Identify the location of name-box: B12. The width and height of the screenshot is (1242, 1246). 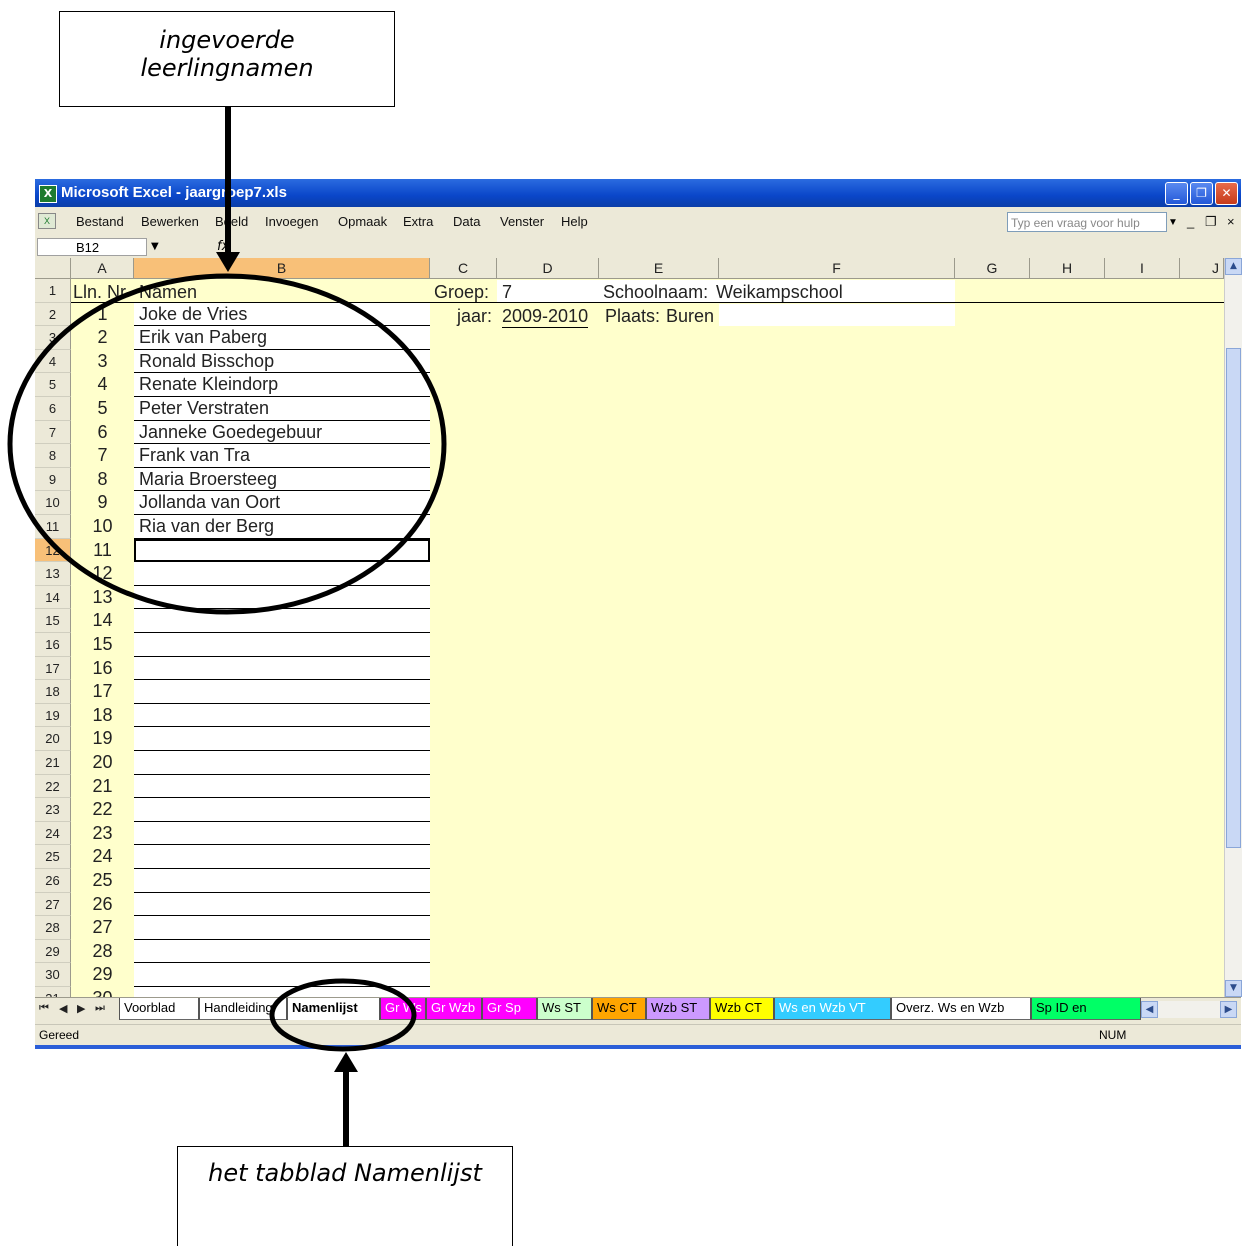
(92, 247).